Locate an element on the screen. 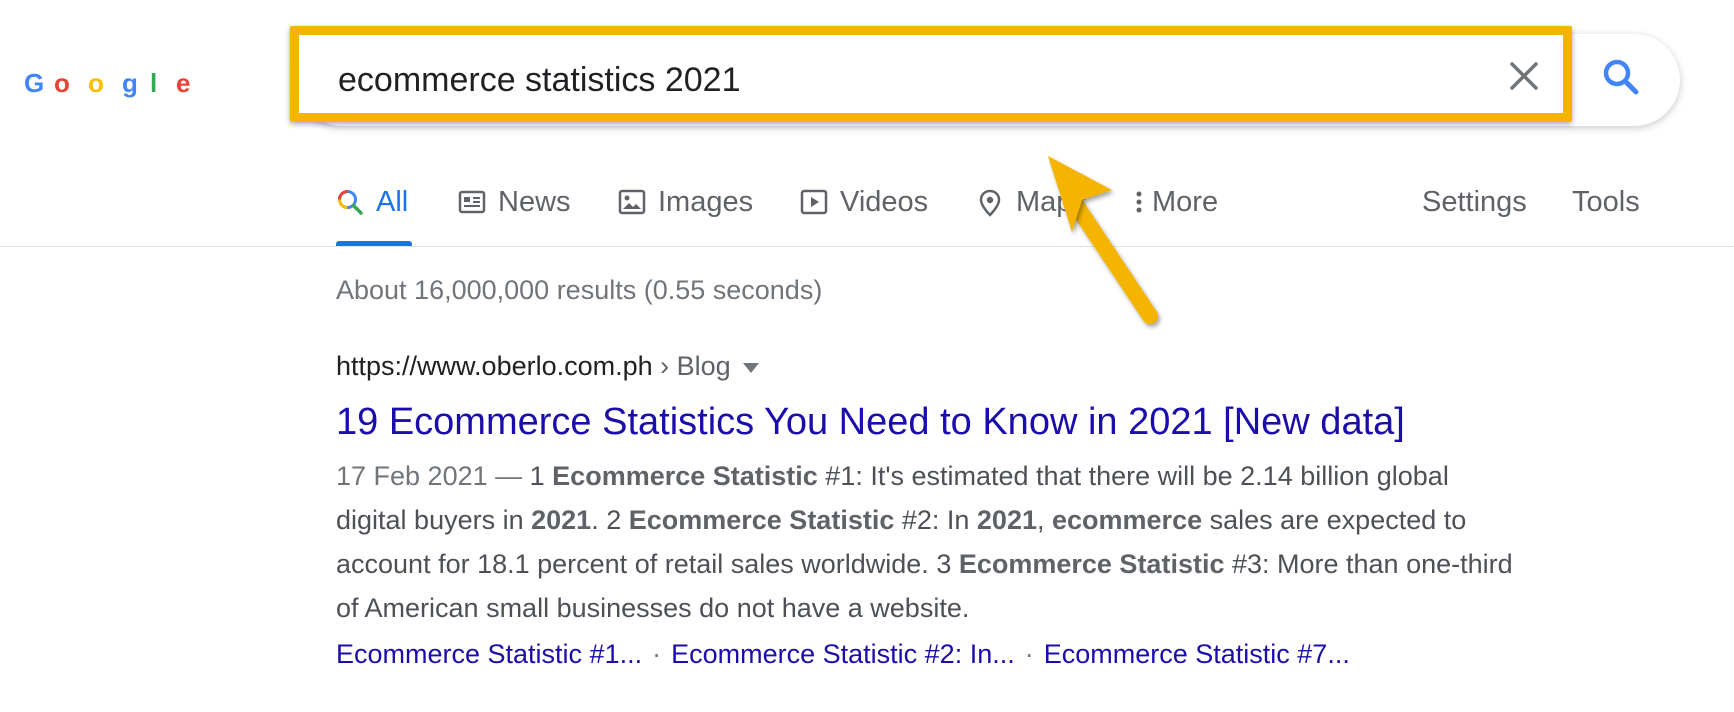 Image resolution: width=1734 pixels, height=712 pixels. result-stats: About 16,000,000 results (0.55 seconds) is located at coordinates (579, 290).